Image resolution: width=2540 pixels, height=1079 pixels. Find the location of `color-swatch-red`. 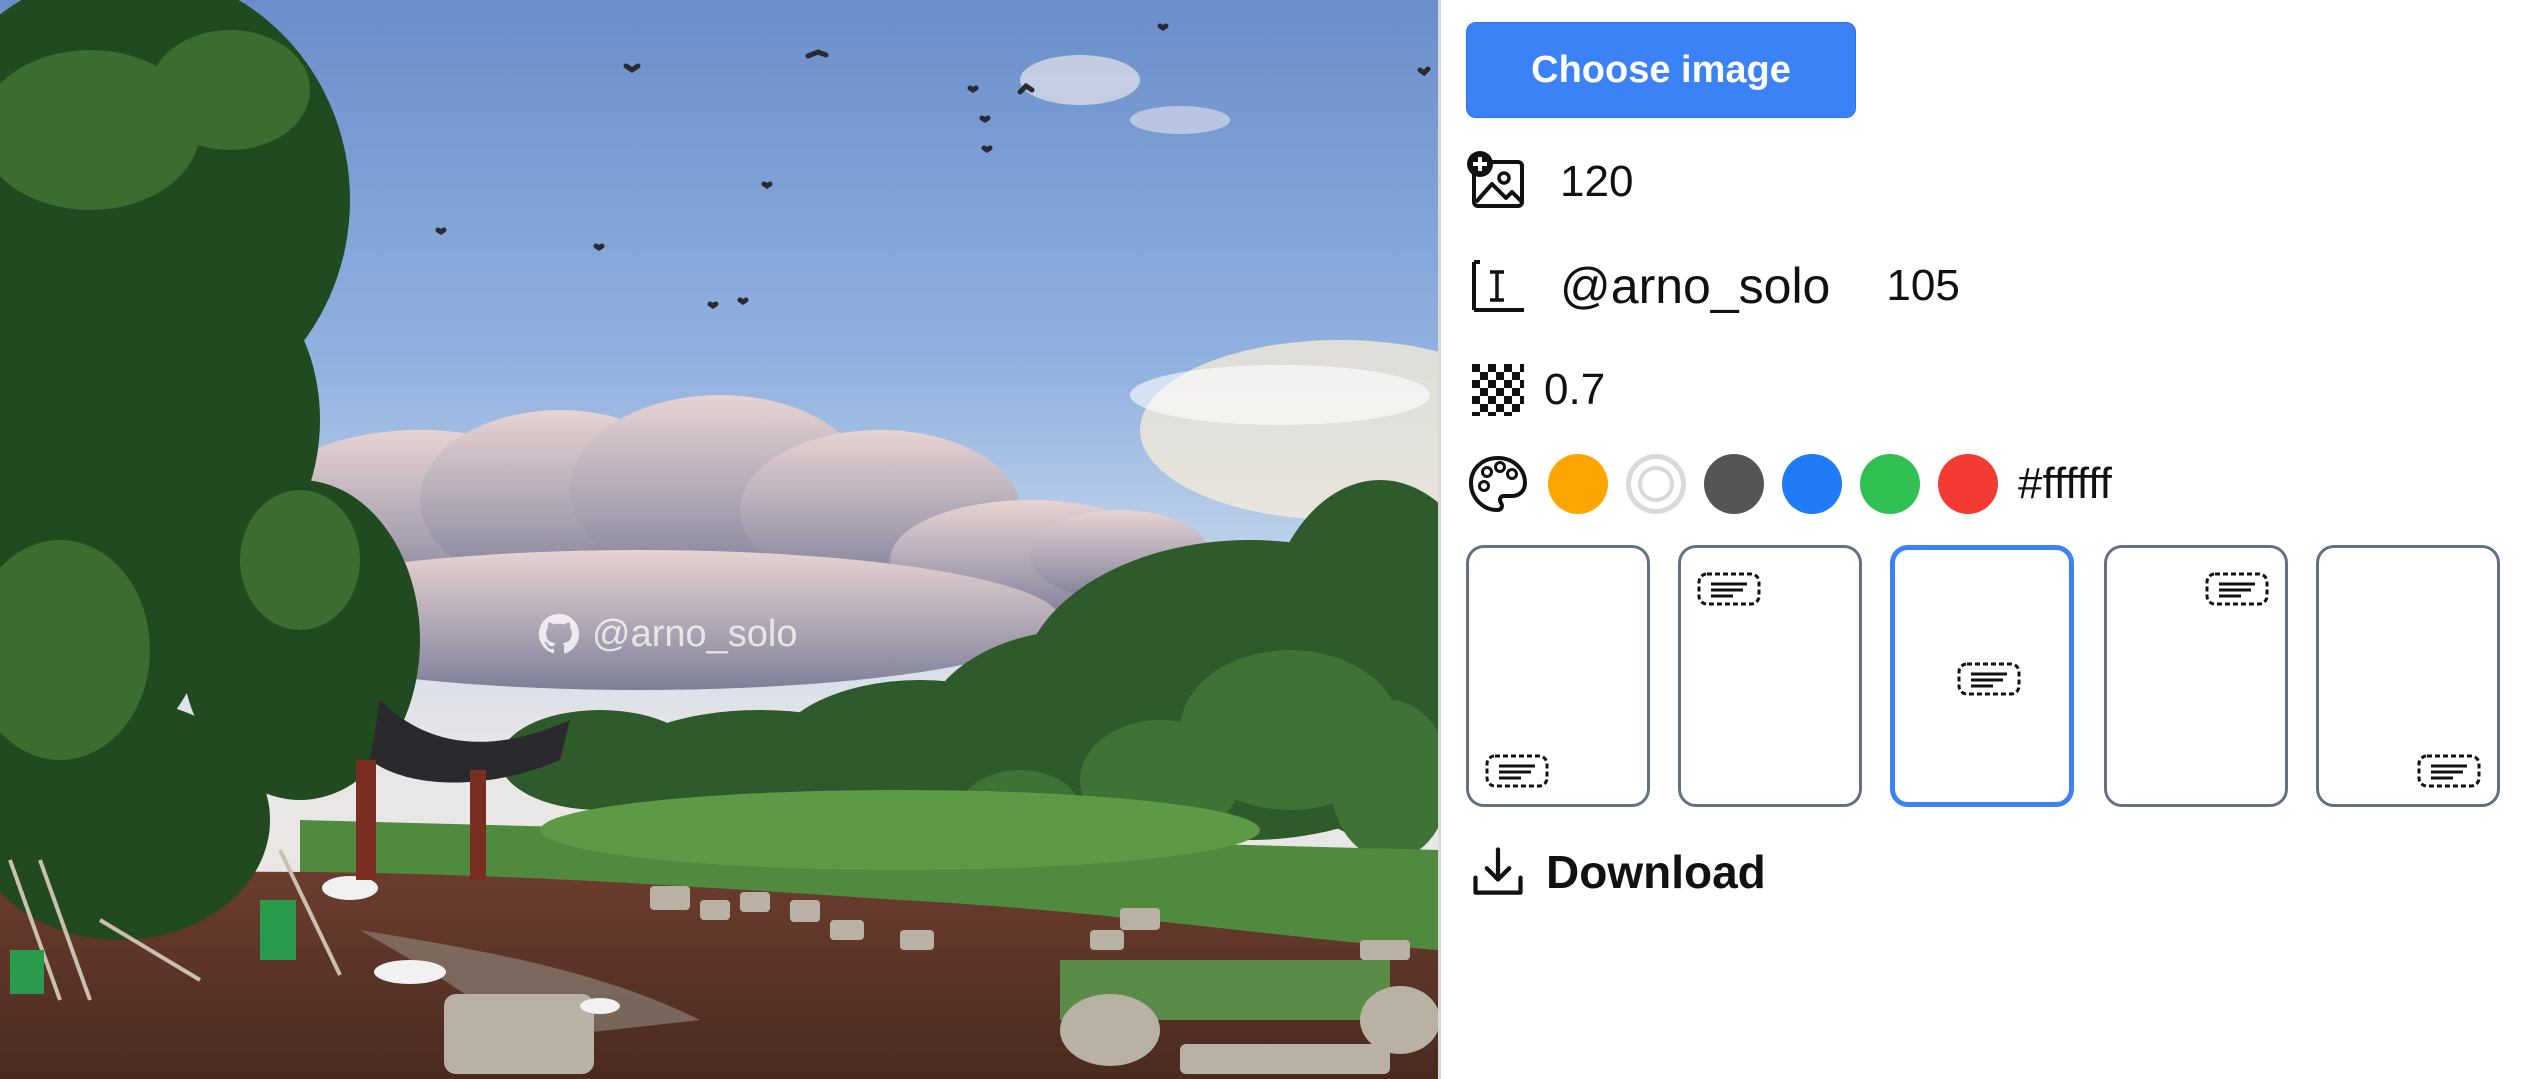

color-swatch-red is located at coordinates (1968, 484).